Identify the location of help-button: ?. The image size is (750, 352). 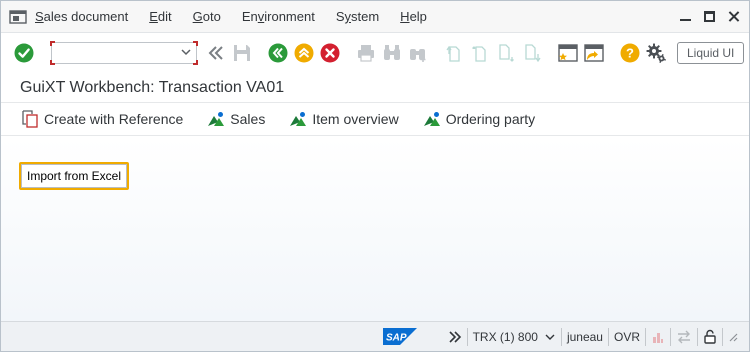
(630, 53).